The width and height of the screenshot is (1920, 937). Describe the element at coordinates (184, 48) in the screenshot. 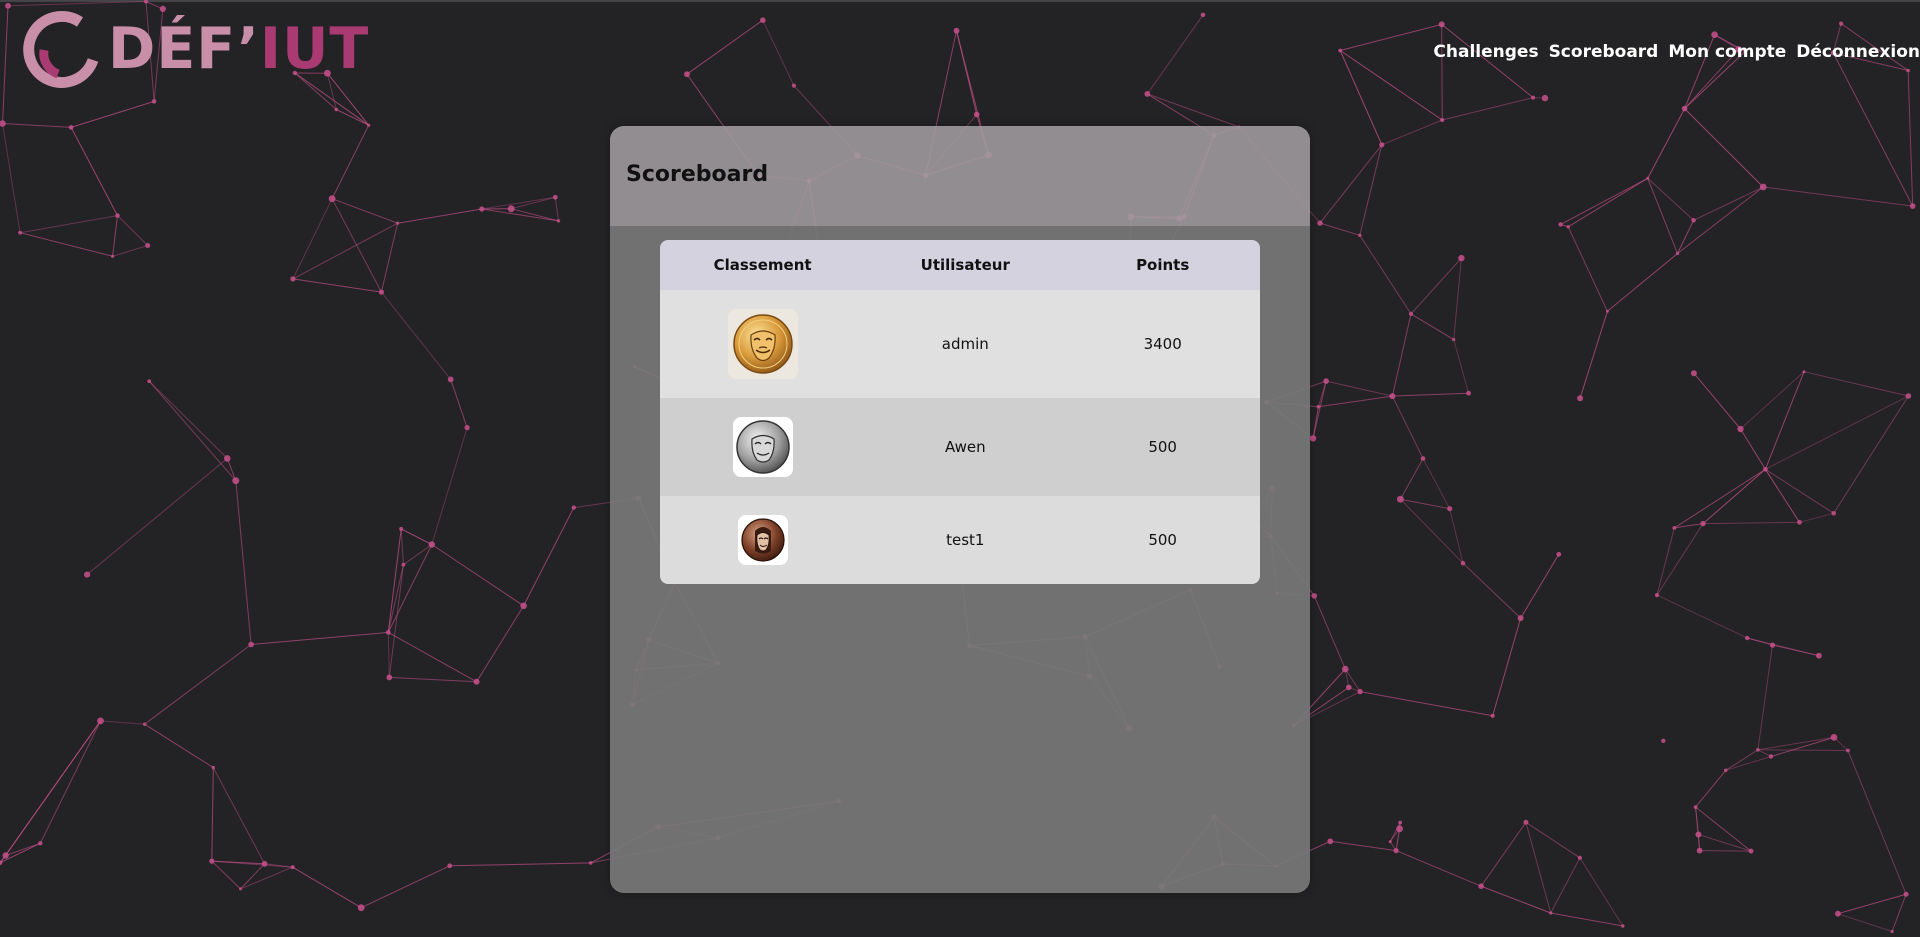

I see `logo-text-part1: DÉF’` at that location.